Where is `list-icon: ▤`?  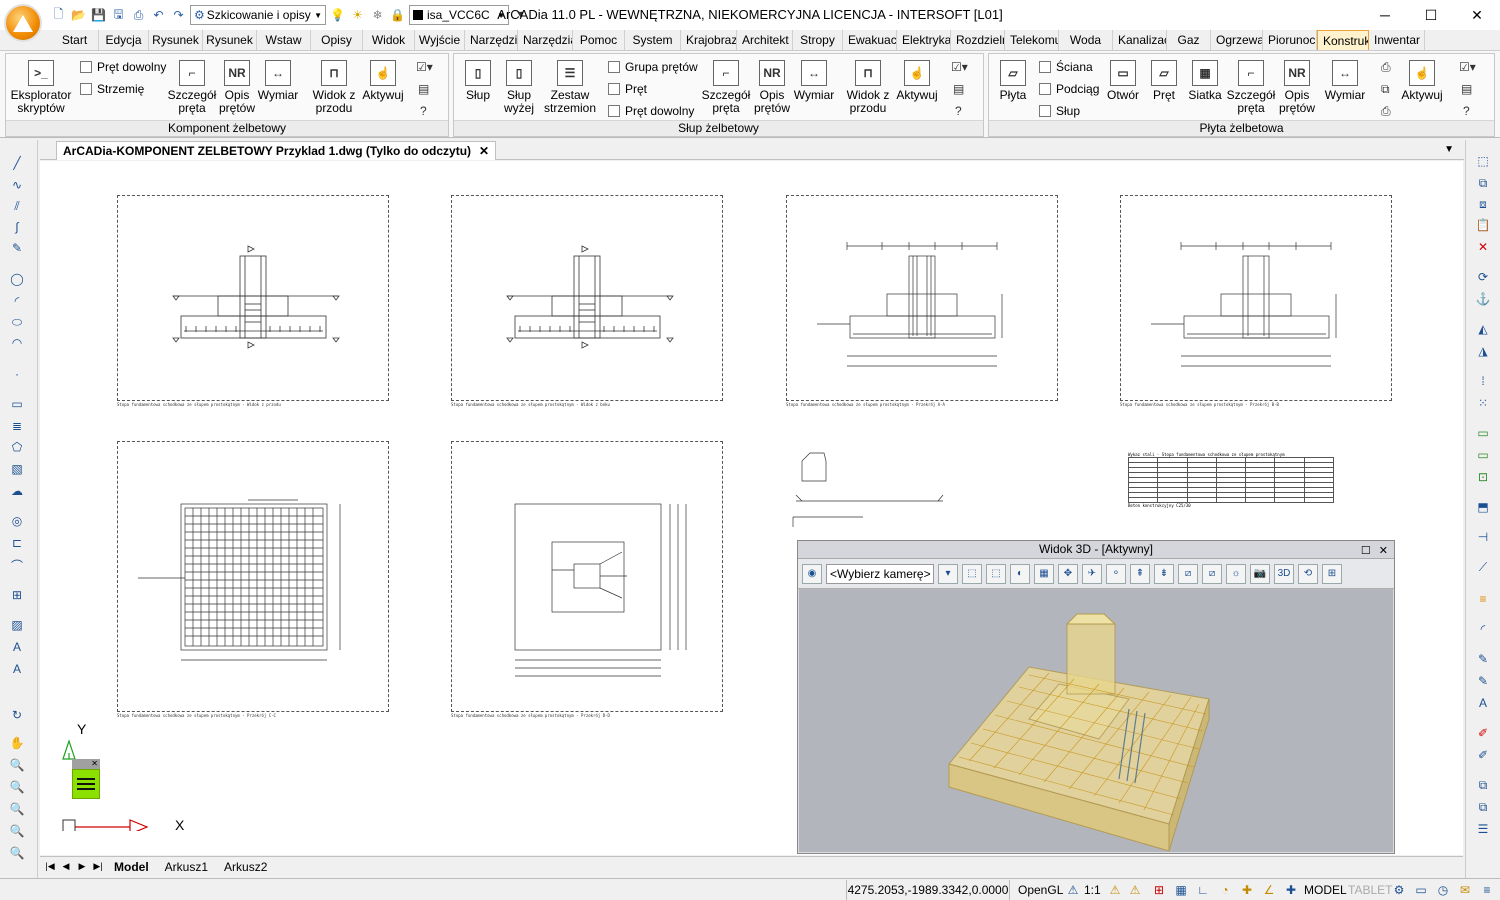 list-icon: ▤ is located at coordinates (1466, 89).